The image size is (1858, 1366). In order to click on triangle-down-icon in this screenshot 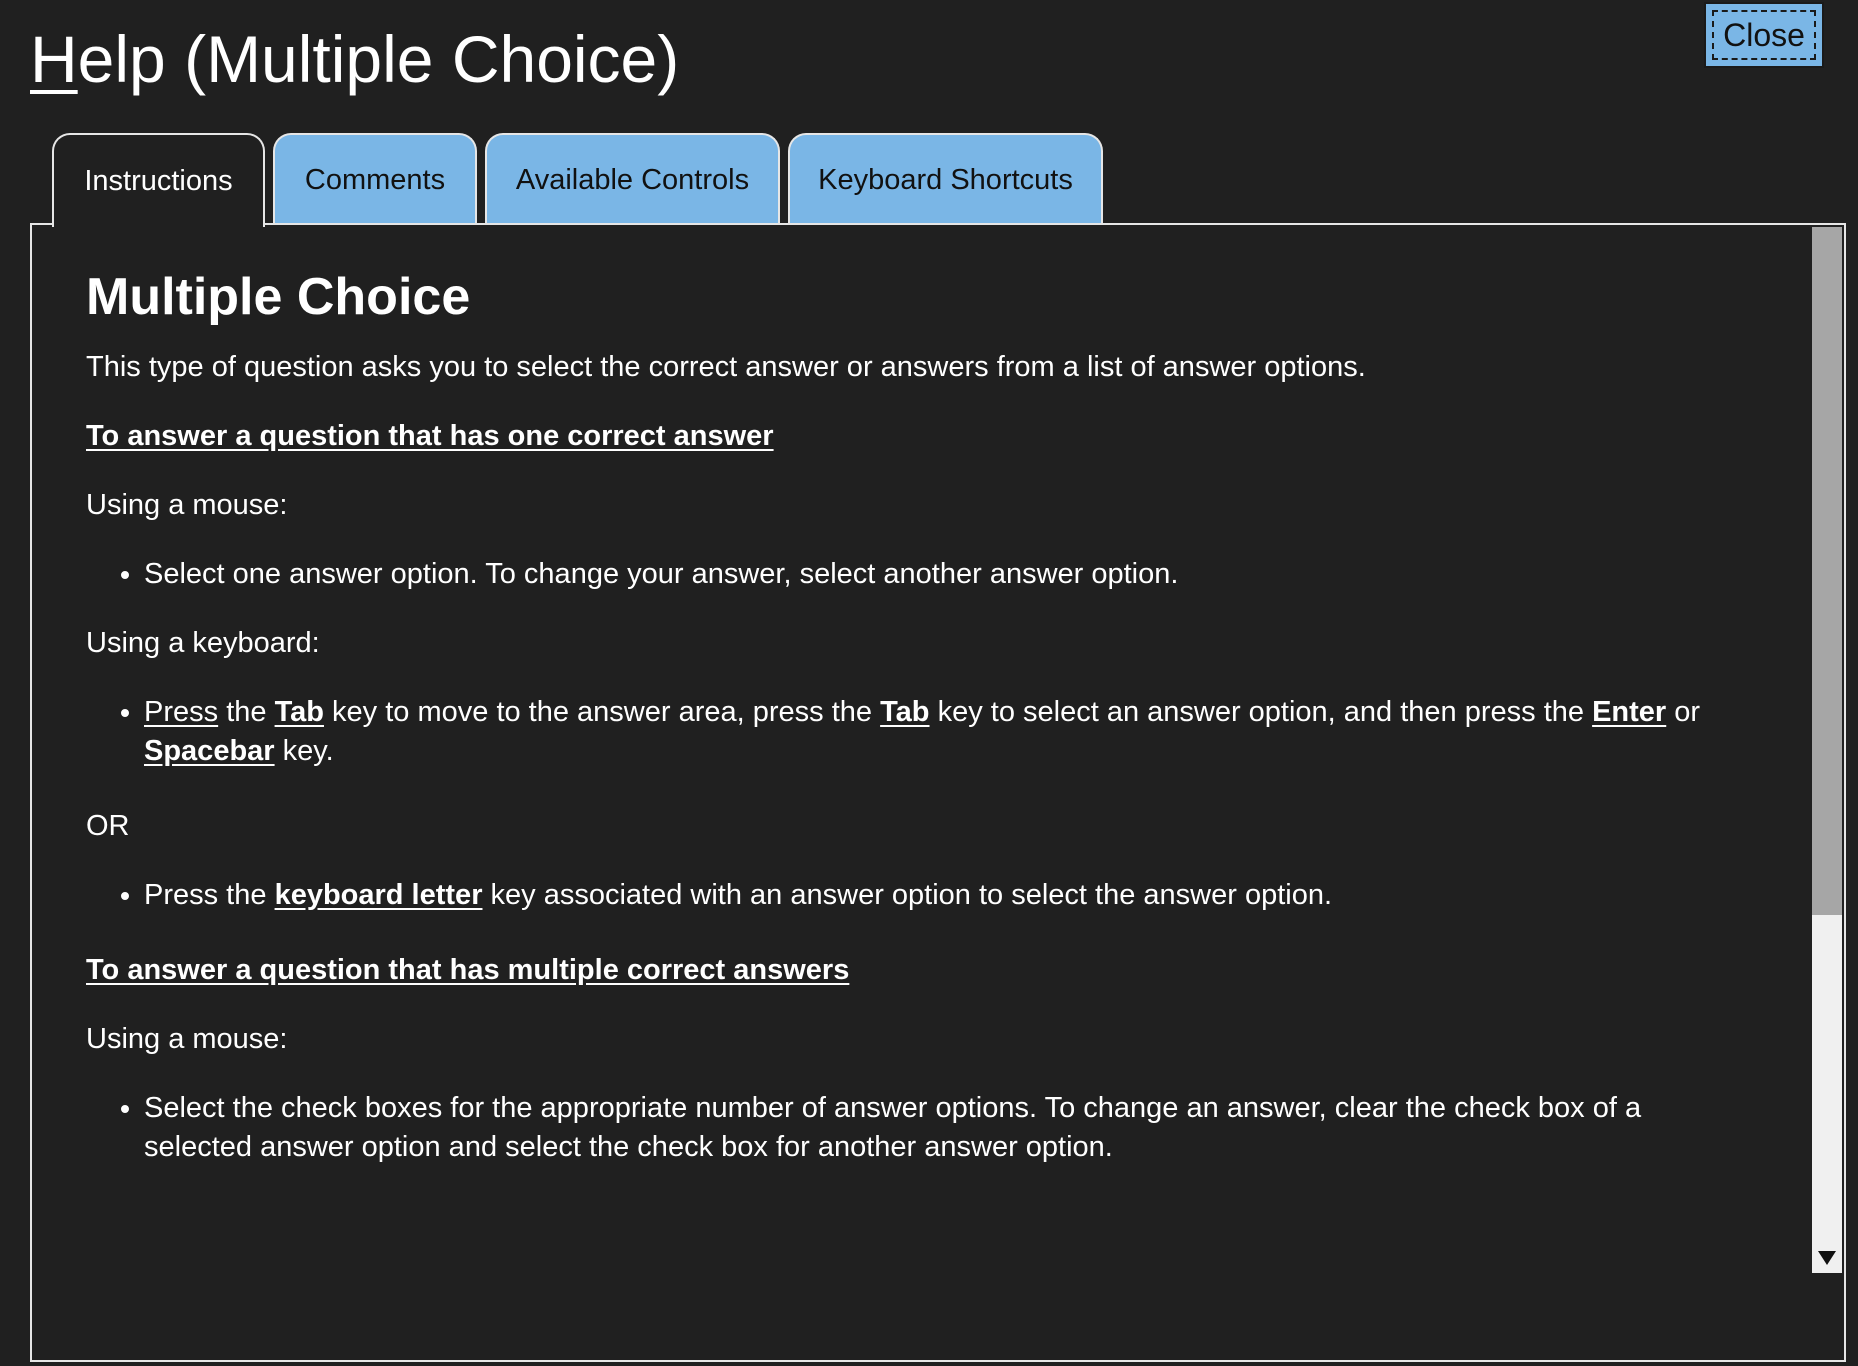, I will do `click(1827, 1258)`.